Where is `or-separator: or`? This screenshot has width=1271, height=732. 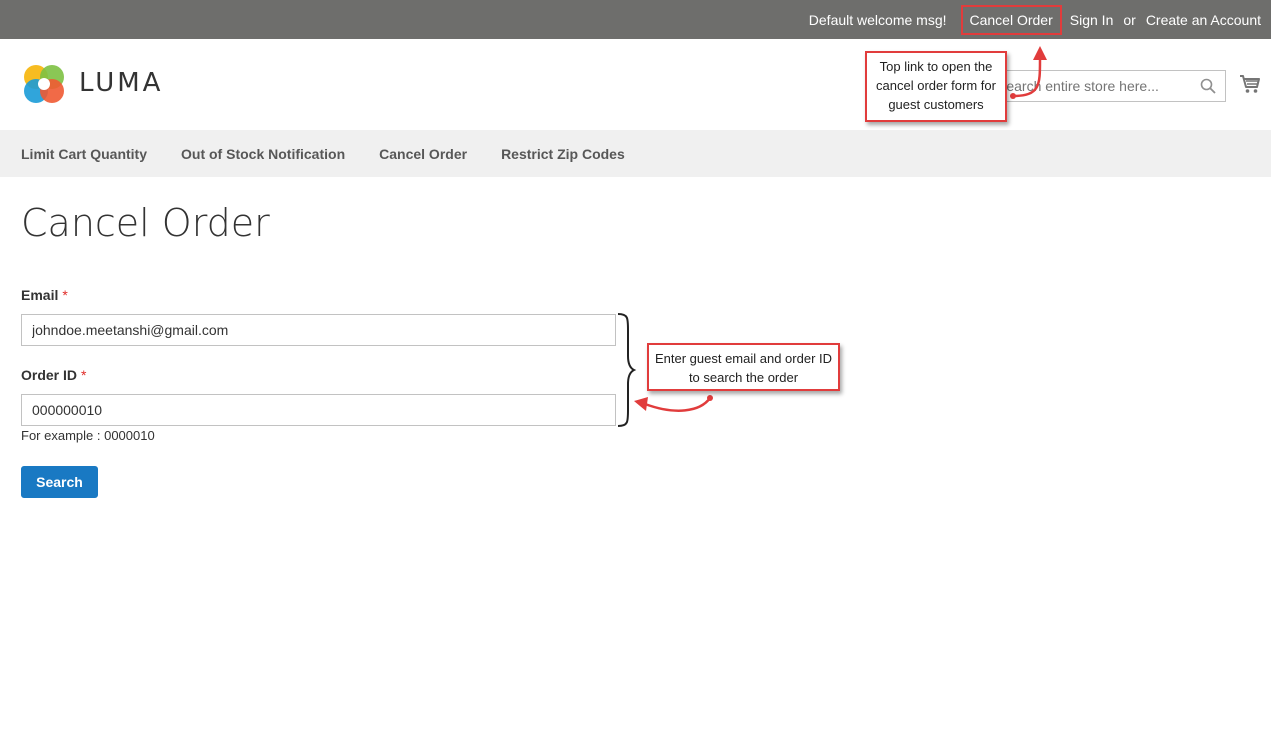
or-separator: or is located at coordinates (1129, 19).